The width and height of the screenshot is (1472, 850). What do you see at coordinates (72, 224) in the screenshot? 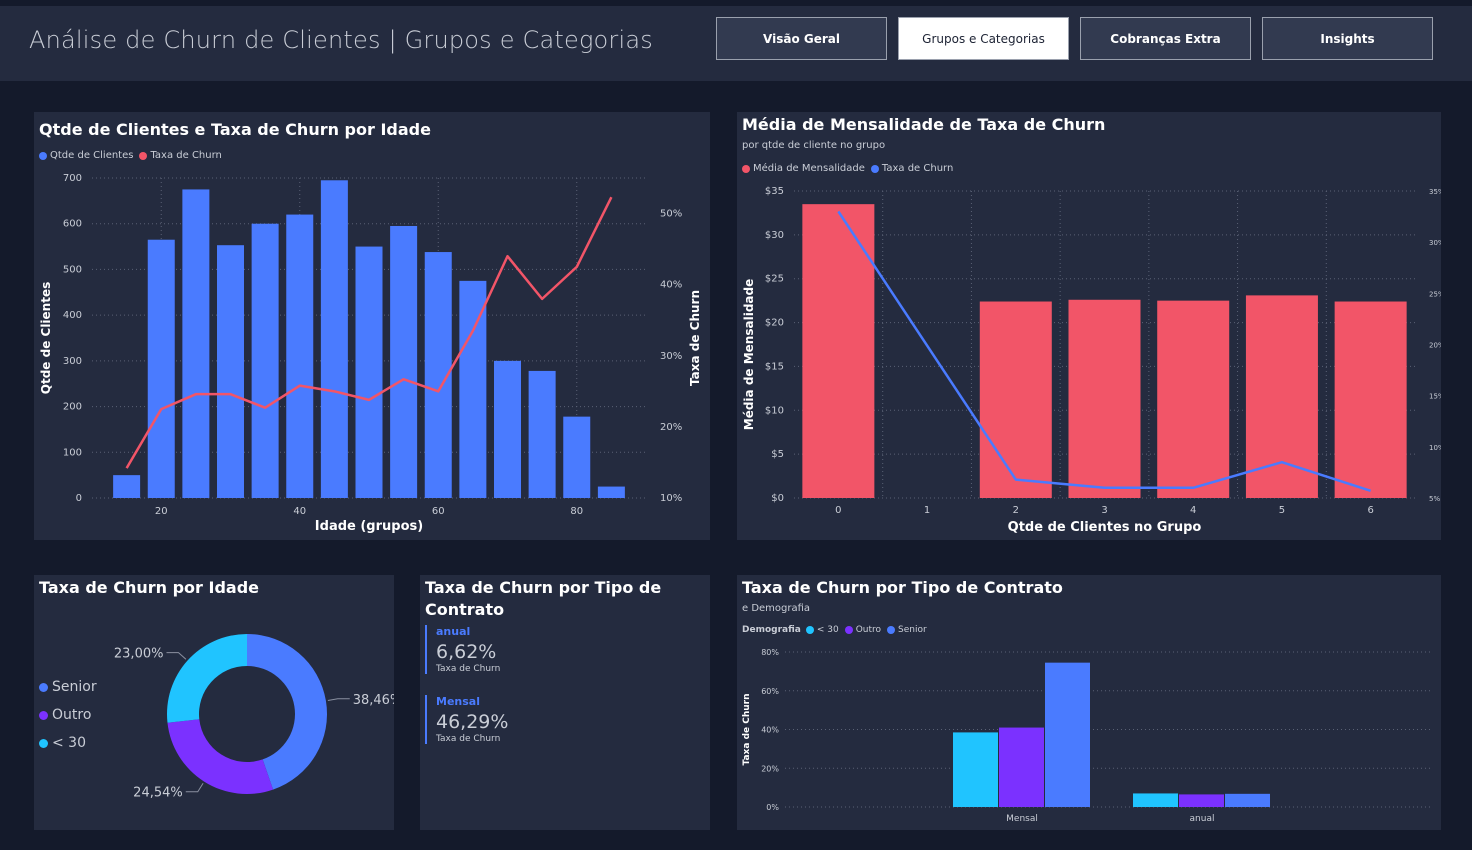
I see `y-tick-label: 600` at bounding box center [72, 224].